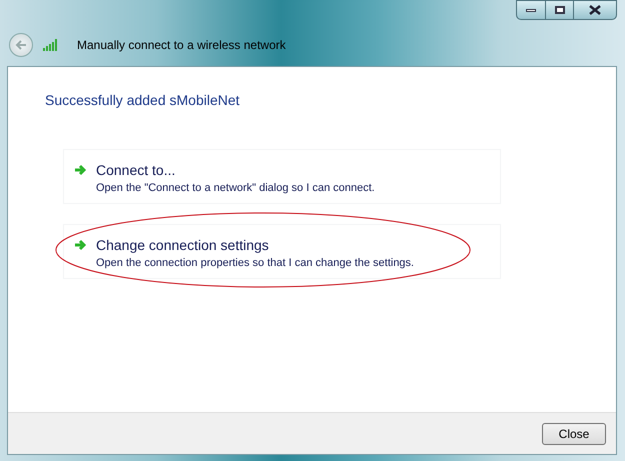 The height and width of the screenshot is (461, 625). Describe the element at coordinates (531, 10) in the screenshot. I see `minimize-button` at that location.